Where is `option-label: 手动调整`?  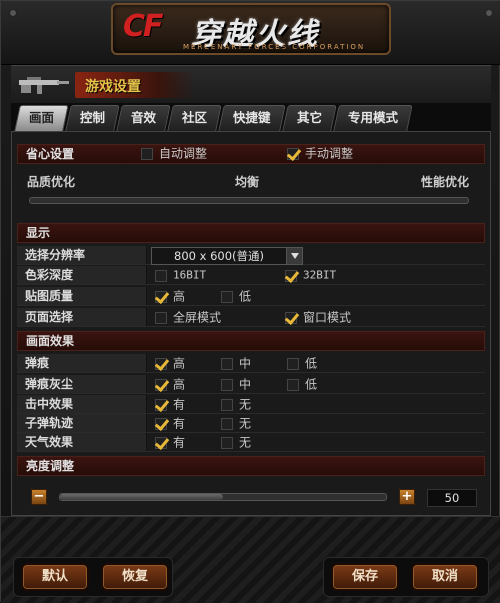 option-label: 手动调整 is located at coordinates (329, 153).